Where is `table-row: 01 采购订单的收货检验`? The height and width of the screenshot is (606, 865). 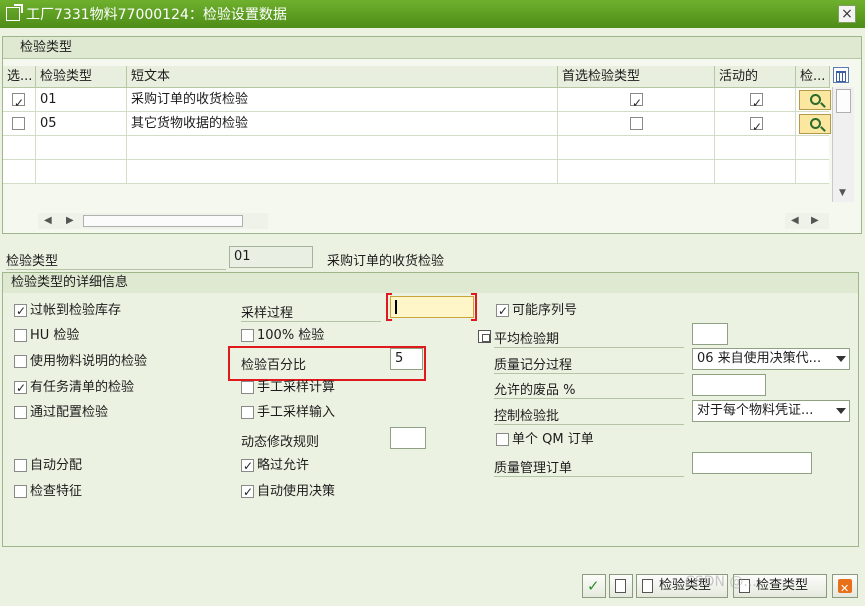 table-row: 01 采购订单的收货检验 is located at coordinates (417, 101).